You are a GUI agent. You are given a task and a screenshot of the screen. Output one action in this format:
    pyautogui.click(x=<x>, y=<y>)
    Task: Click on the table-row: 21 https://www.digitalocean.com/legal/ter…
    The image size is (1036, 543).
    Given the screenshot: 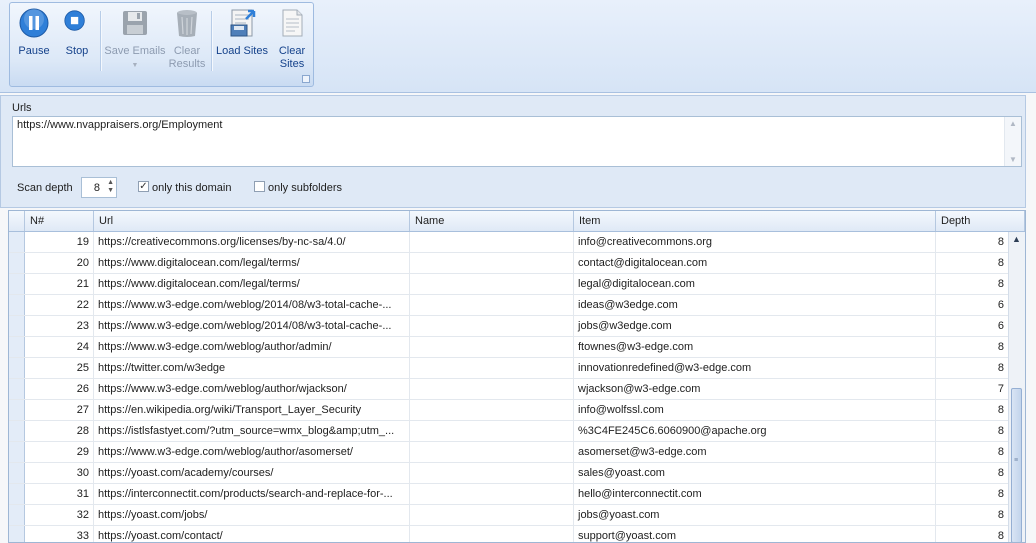 What is the action you would take?
    pyautogui.click(x=509, y=284)
    